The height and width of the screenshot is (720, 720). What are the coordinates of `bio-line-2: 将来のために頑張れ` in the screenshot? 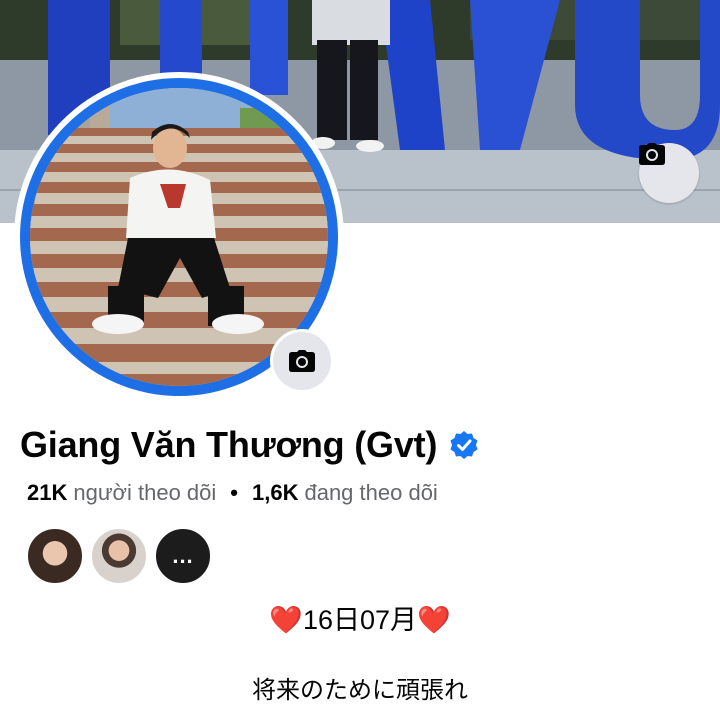 It's located at (360, 690).